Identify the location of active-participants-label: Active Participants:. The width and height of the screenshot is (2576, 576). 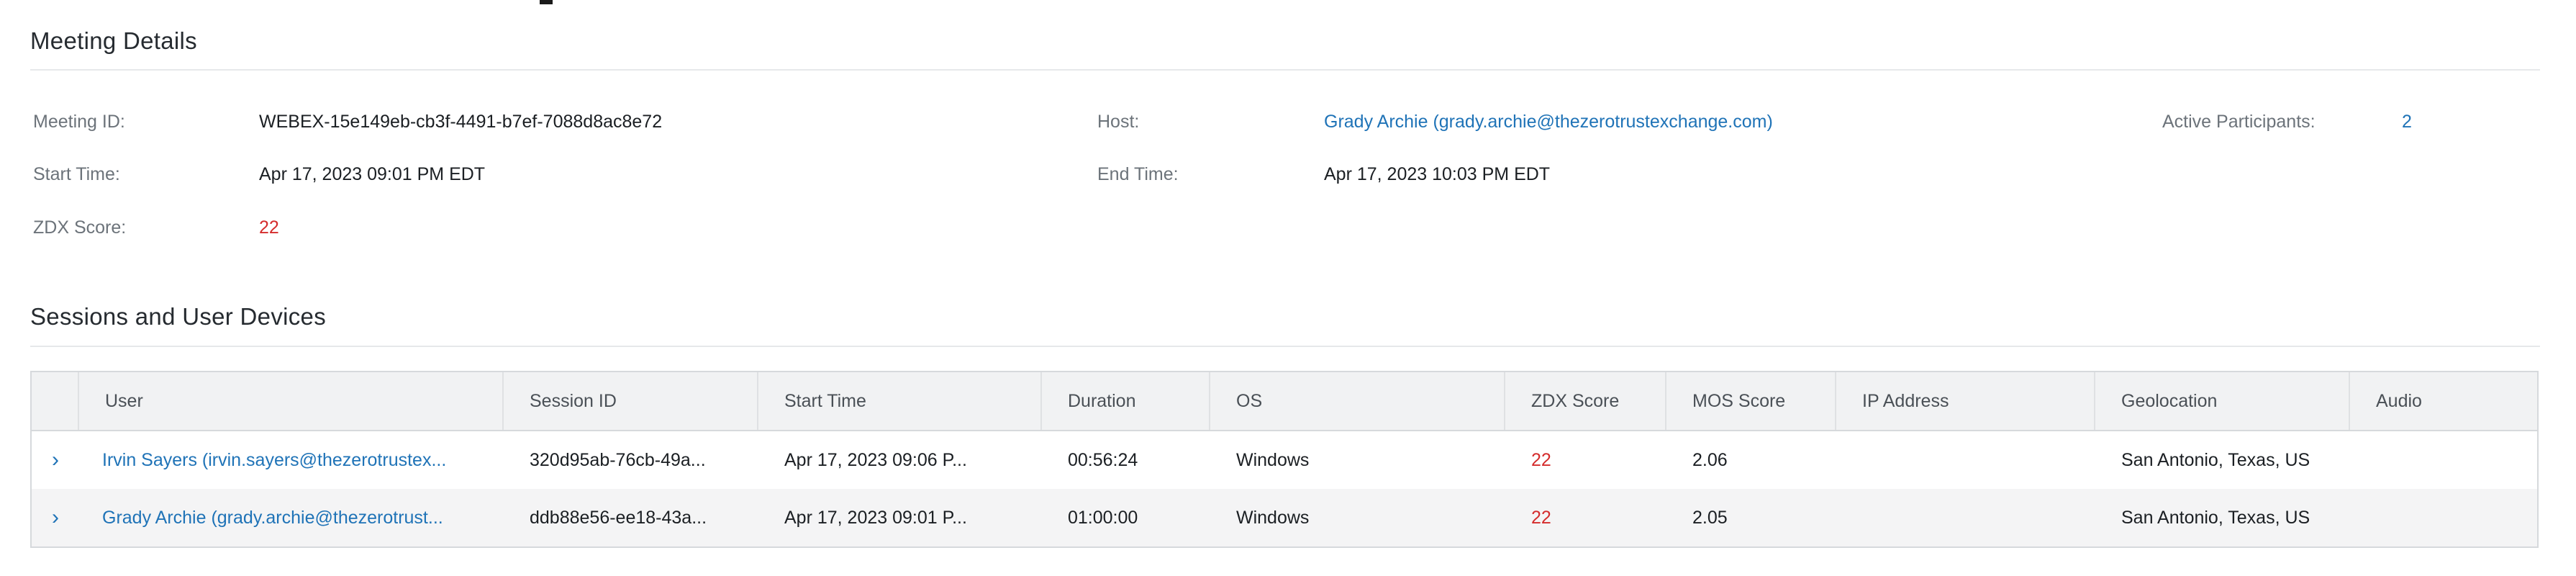
(2239, 122).